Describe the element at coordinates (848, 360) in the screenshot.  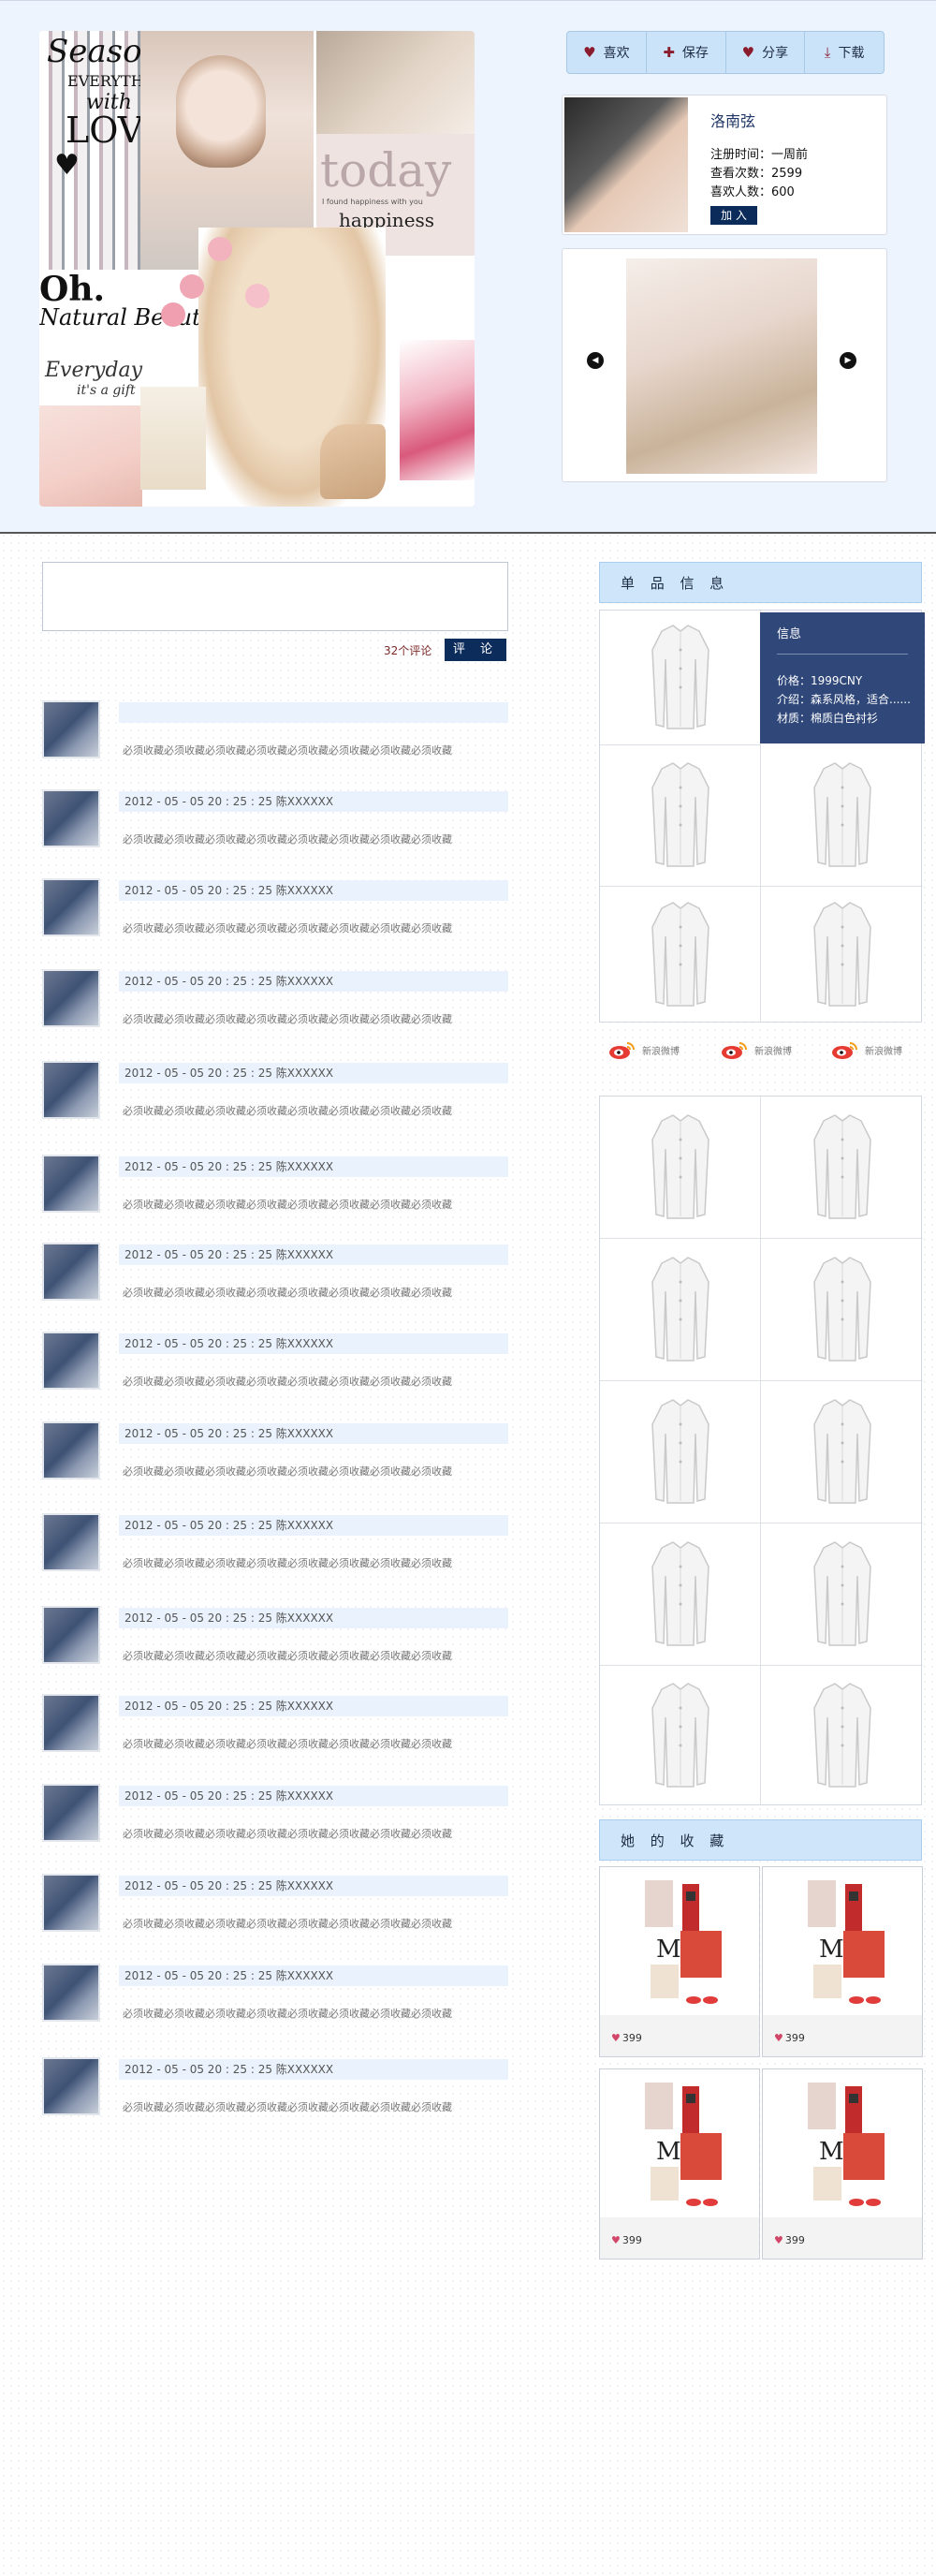
I see `next-arrow-icon: ▶` at that location.